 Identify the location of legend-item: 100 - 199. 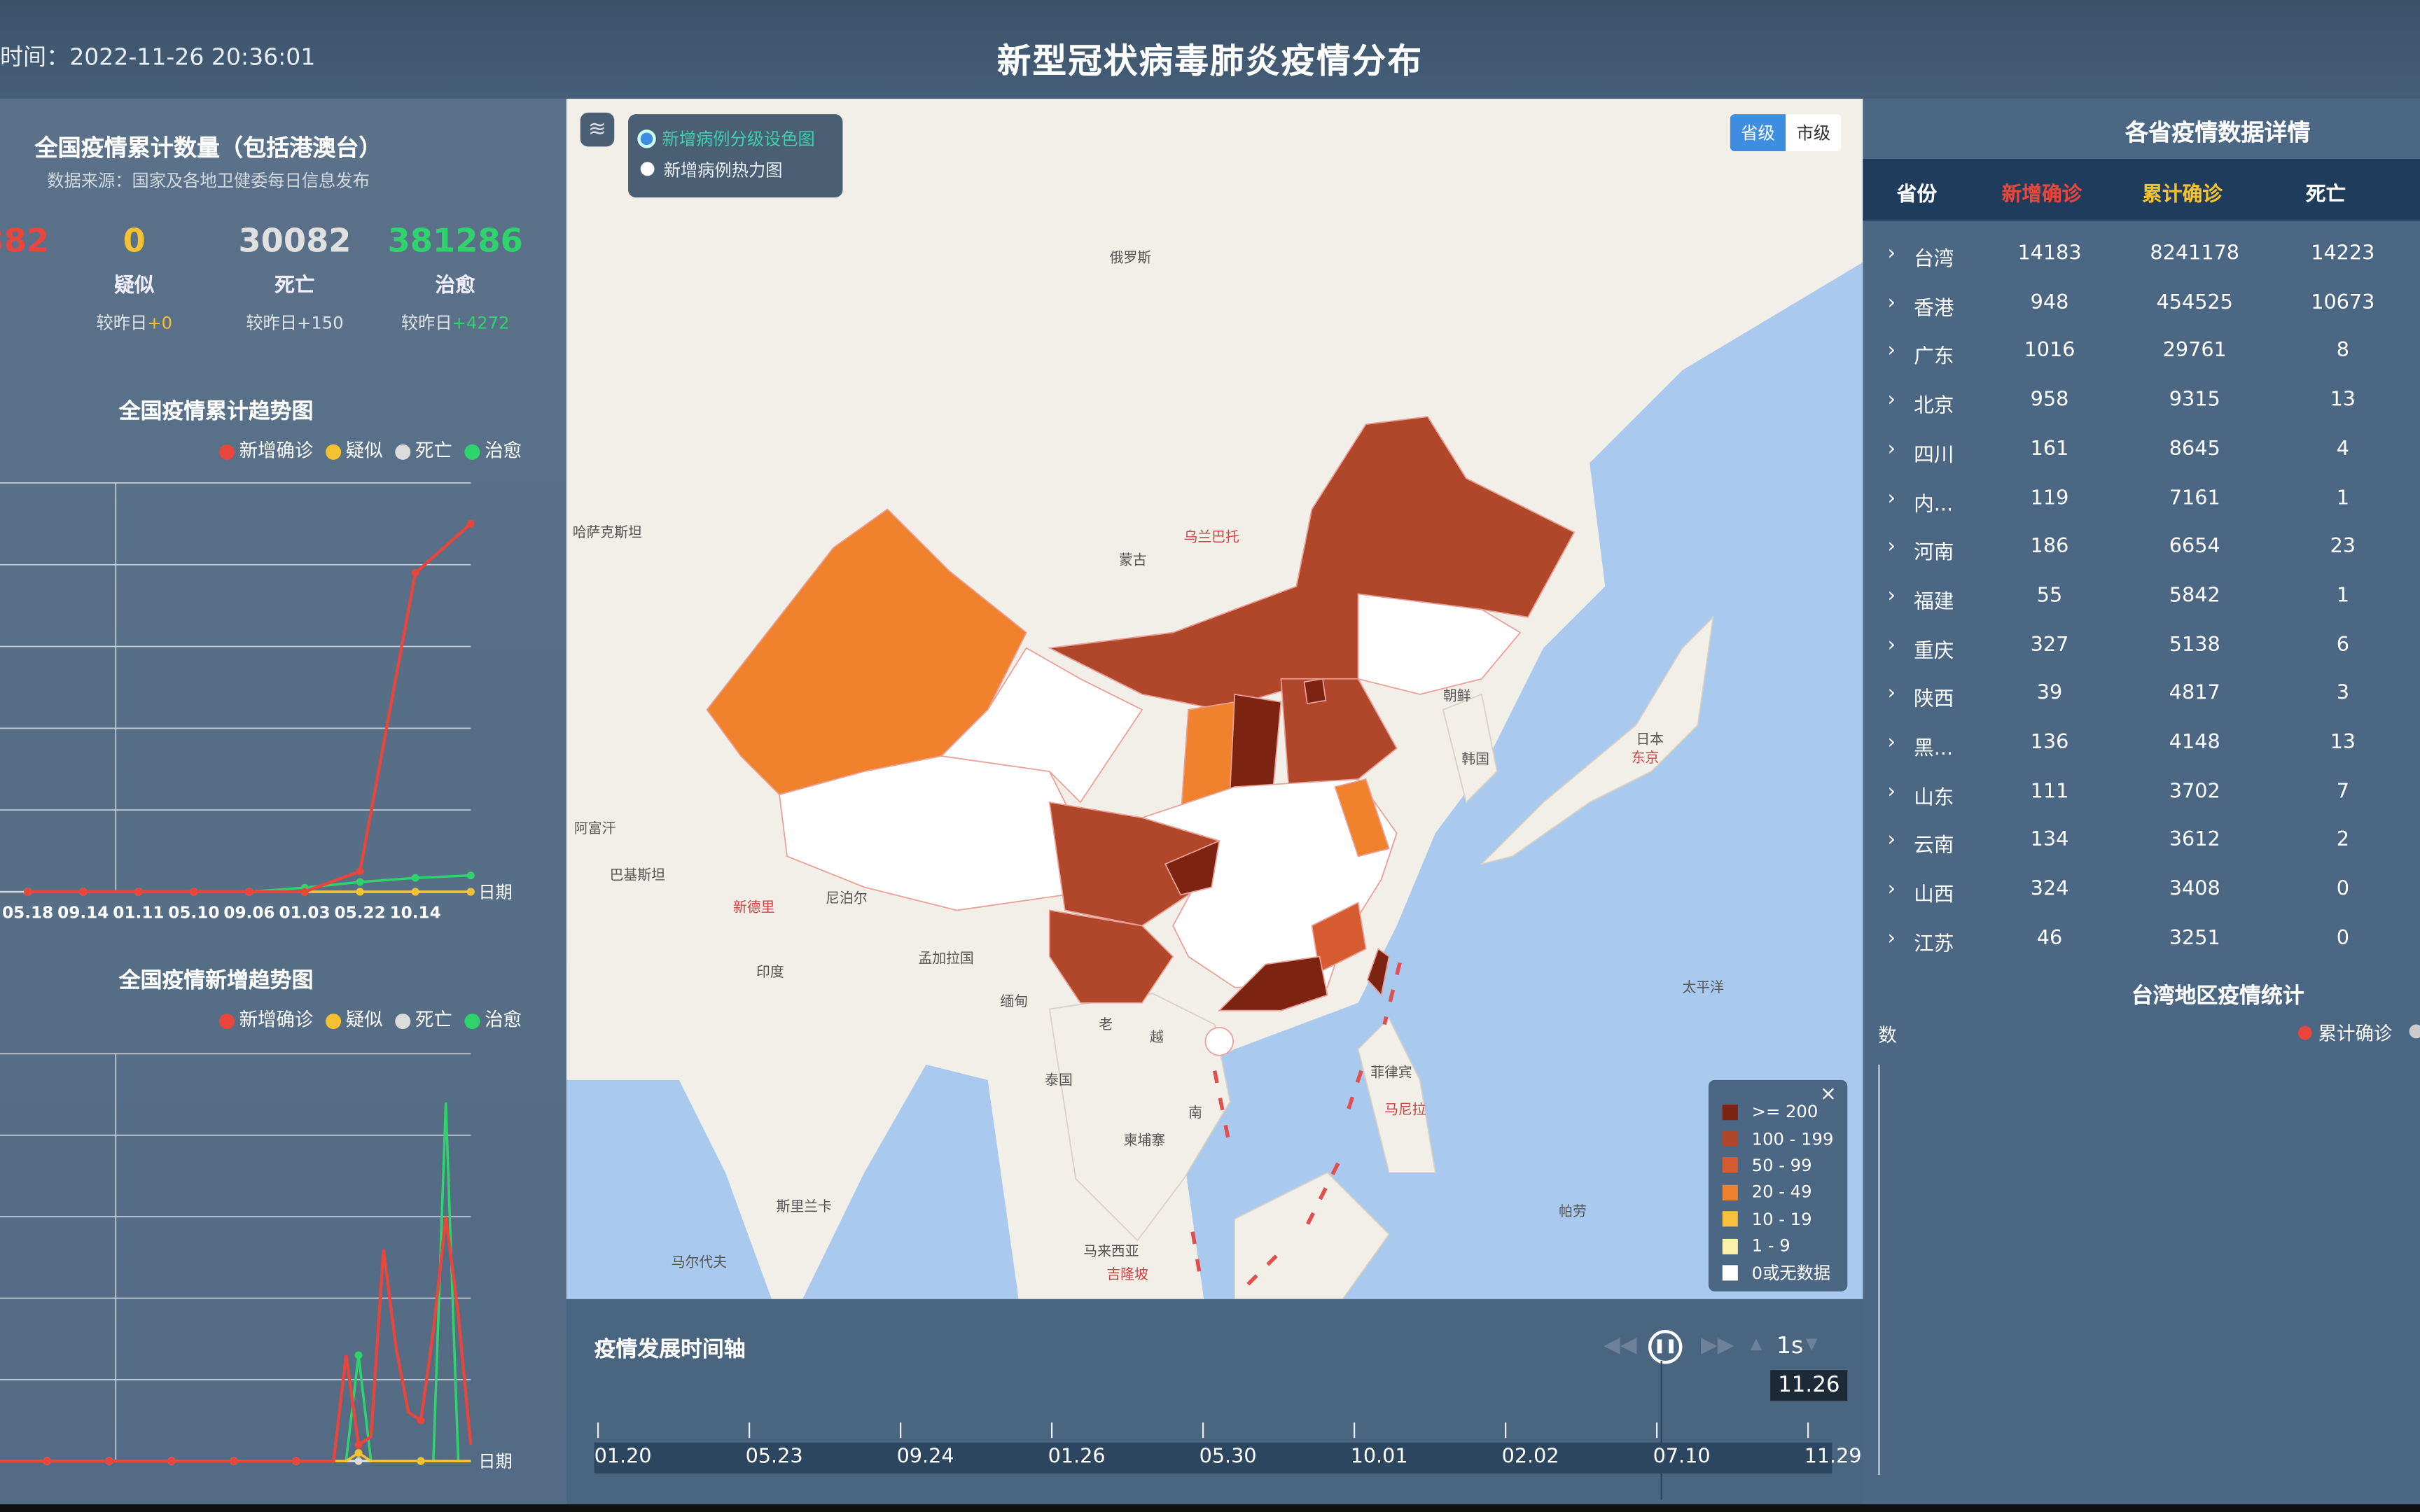
(1777, 1139).